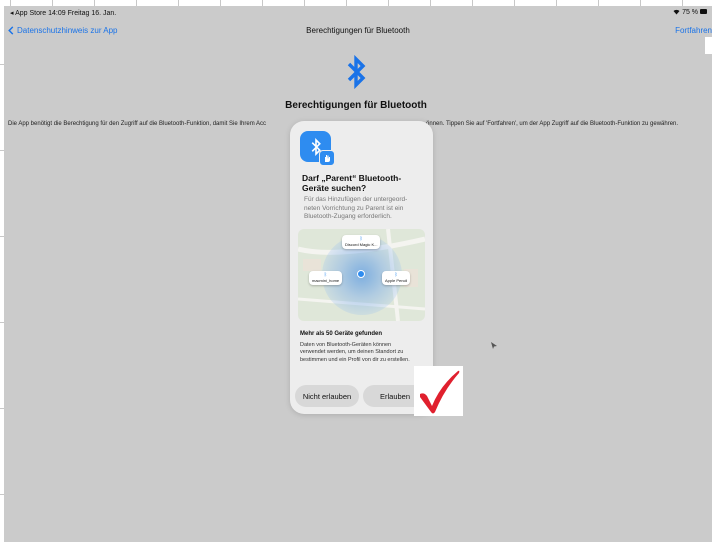 The image size is (712, 542). I want to click on checkmark-annotation, so click(438, 391).